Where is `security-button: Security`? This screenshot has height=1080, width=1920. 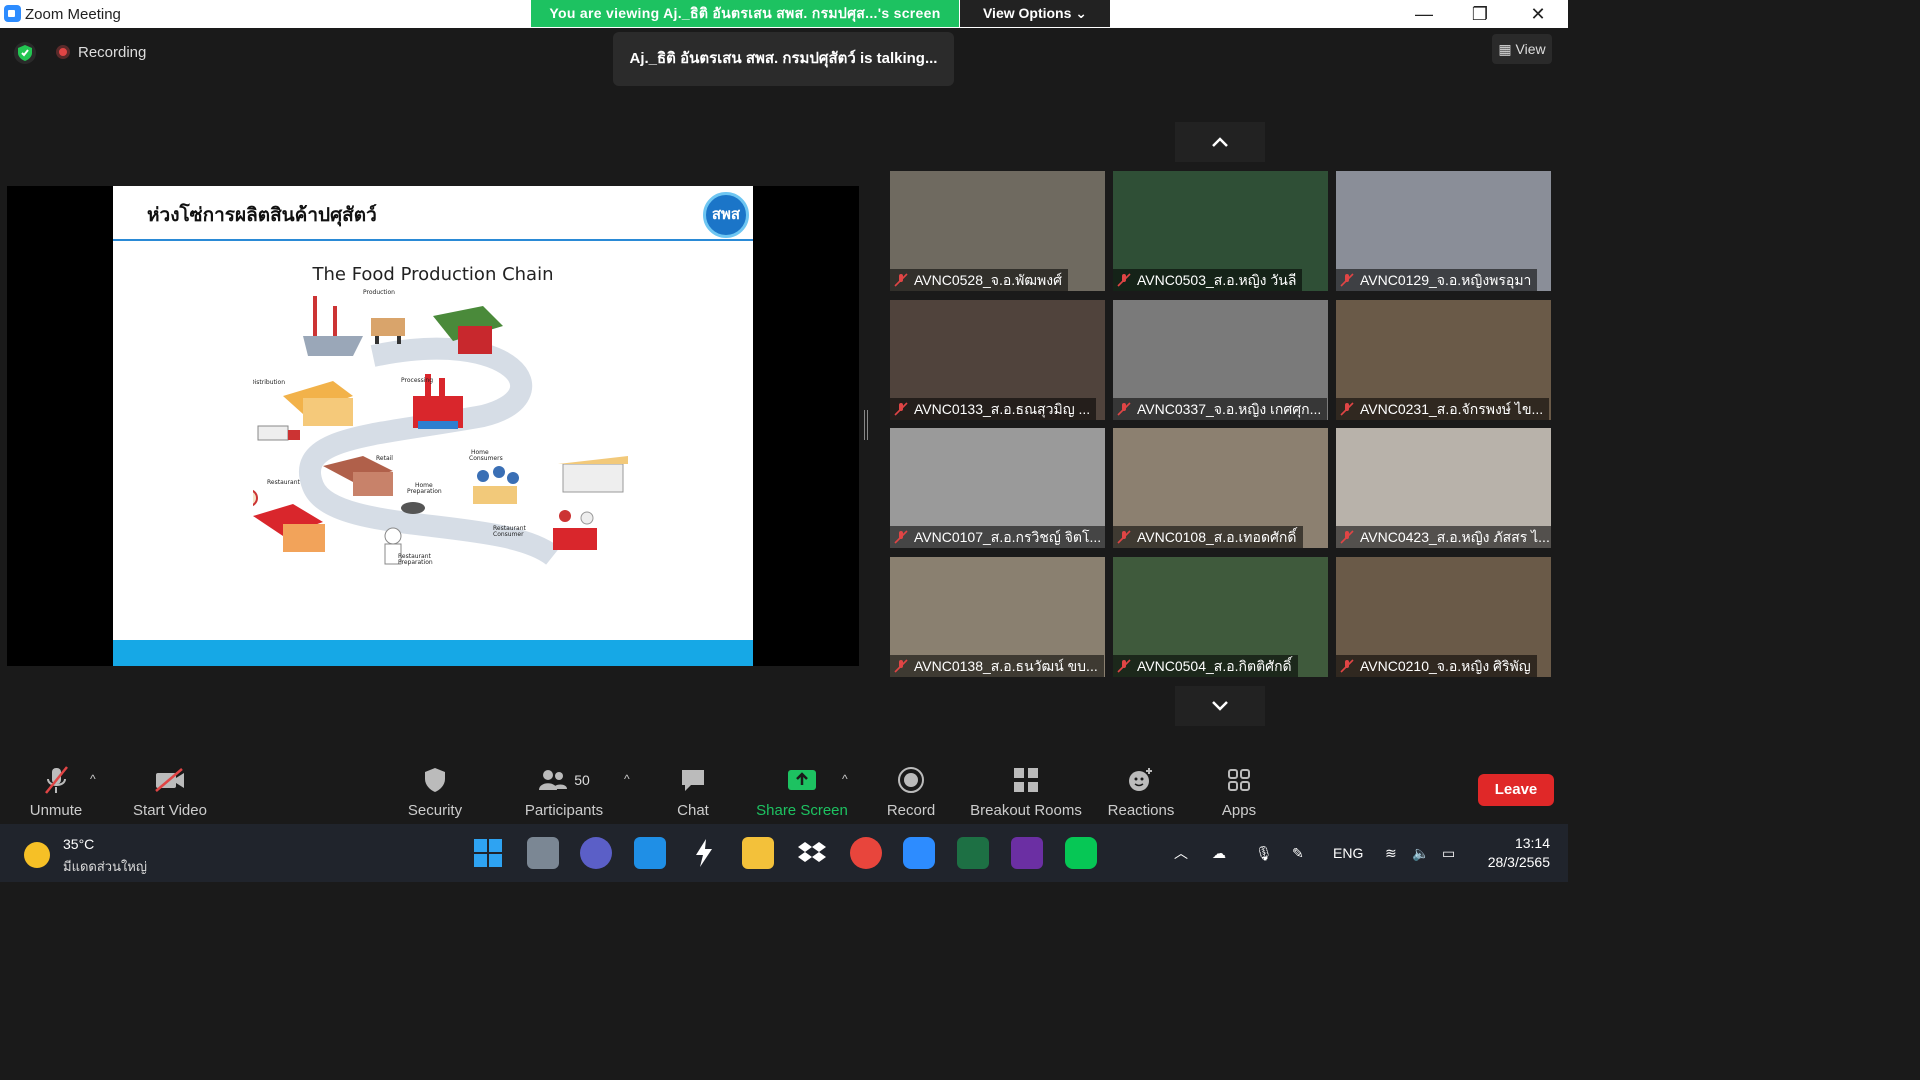
security-button: Security is located at coordinates (435, 791).